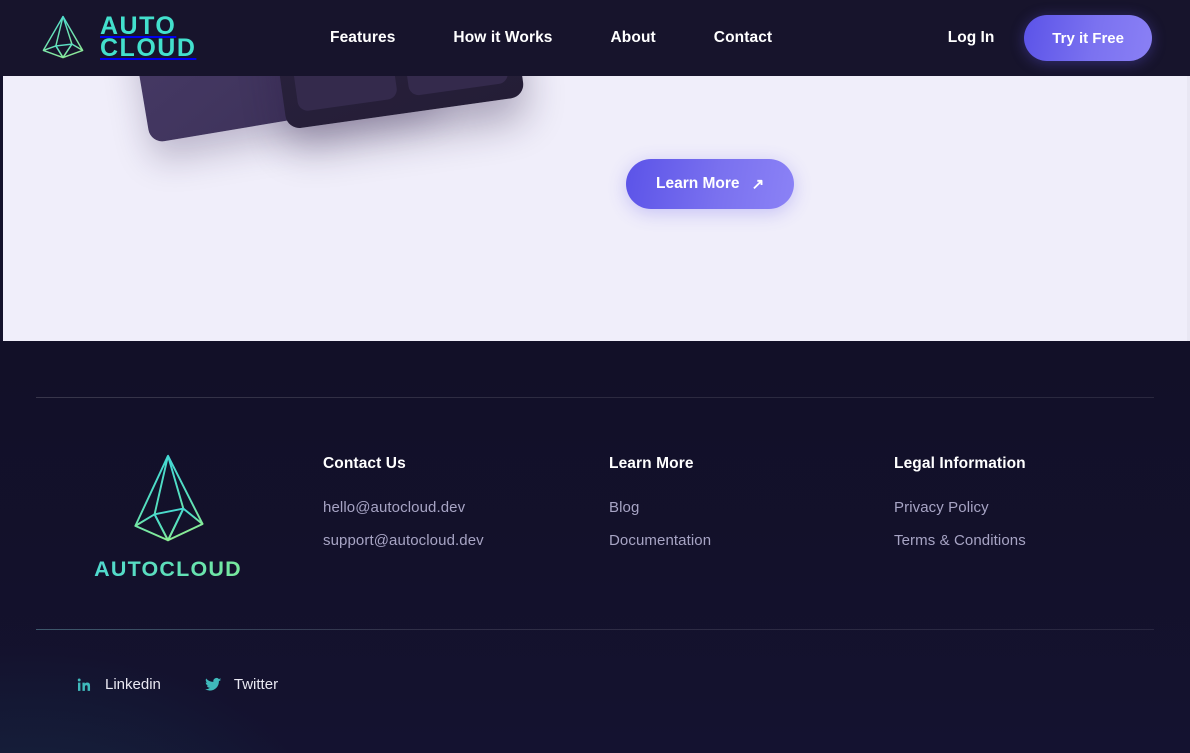  What do you see at coordinates (364, 463) in the screenshot?
I see `footer-column-title: Contact Us` at bounding box center [364, 463].